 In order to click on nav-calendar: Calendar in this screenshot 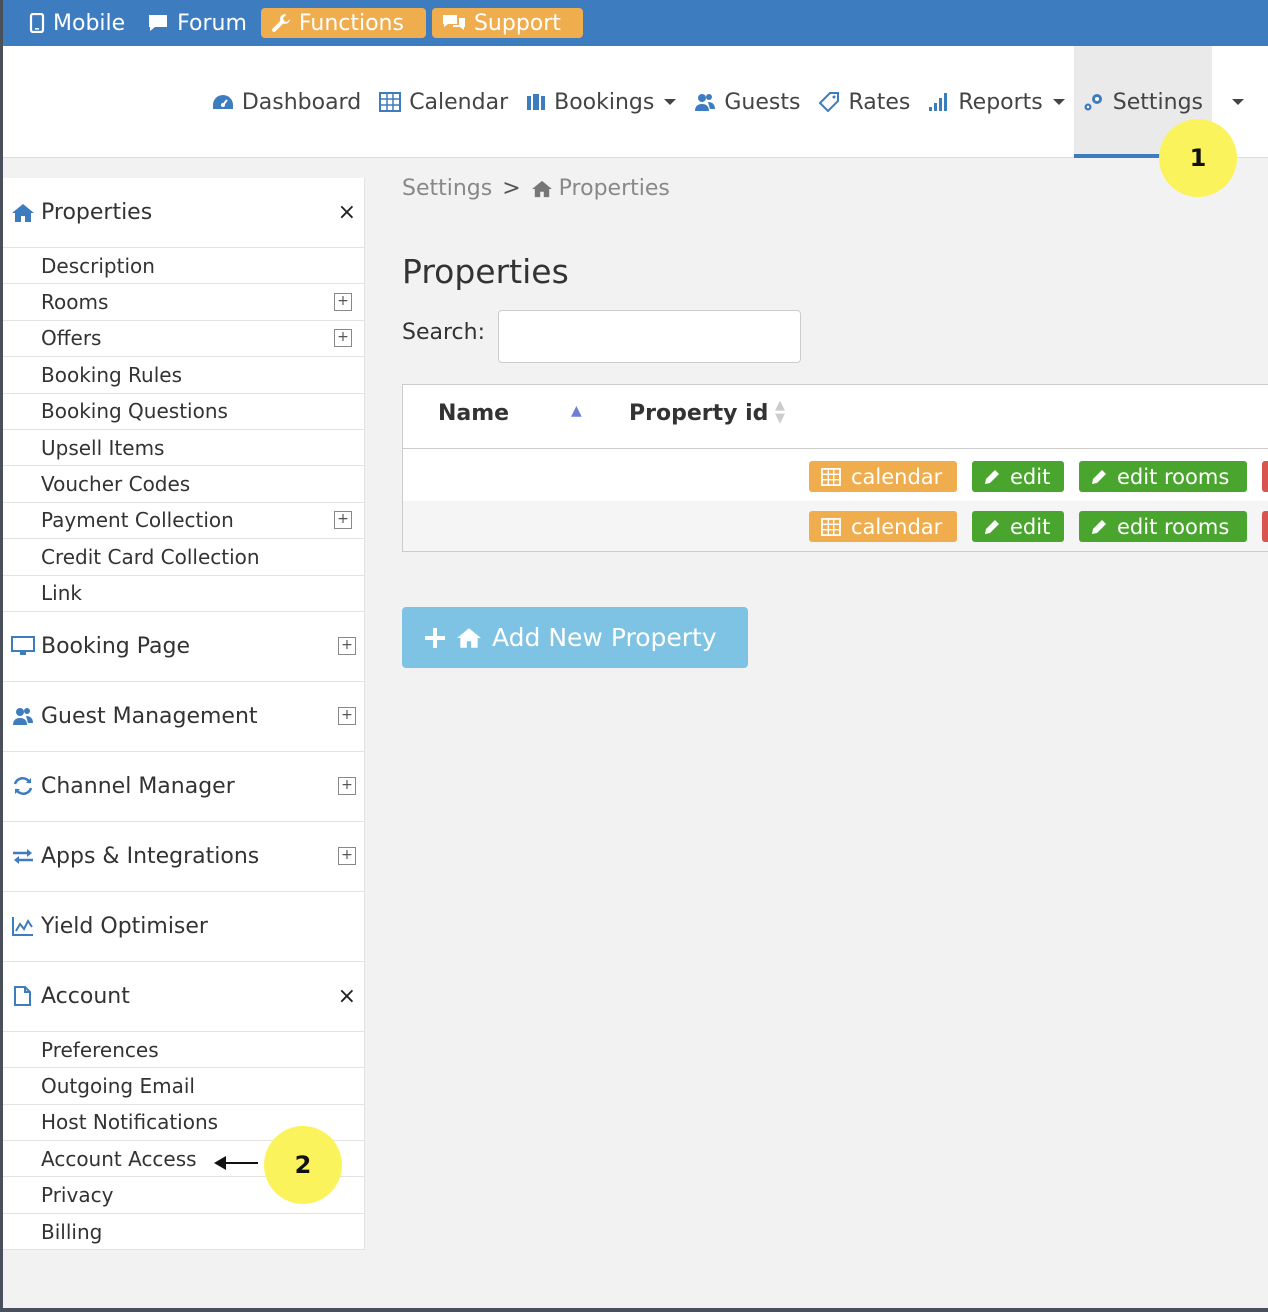, I will do `click(443, 102)`.